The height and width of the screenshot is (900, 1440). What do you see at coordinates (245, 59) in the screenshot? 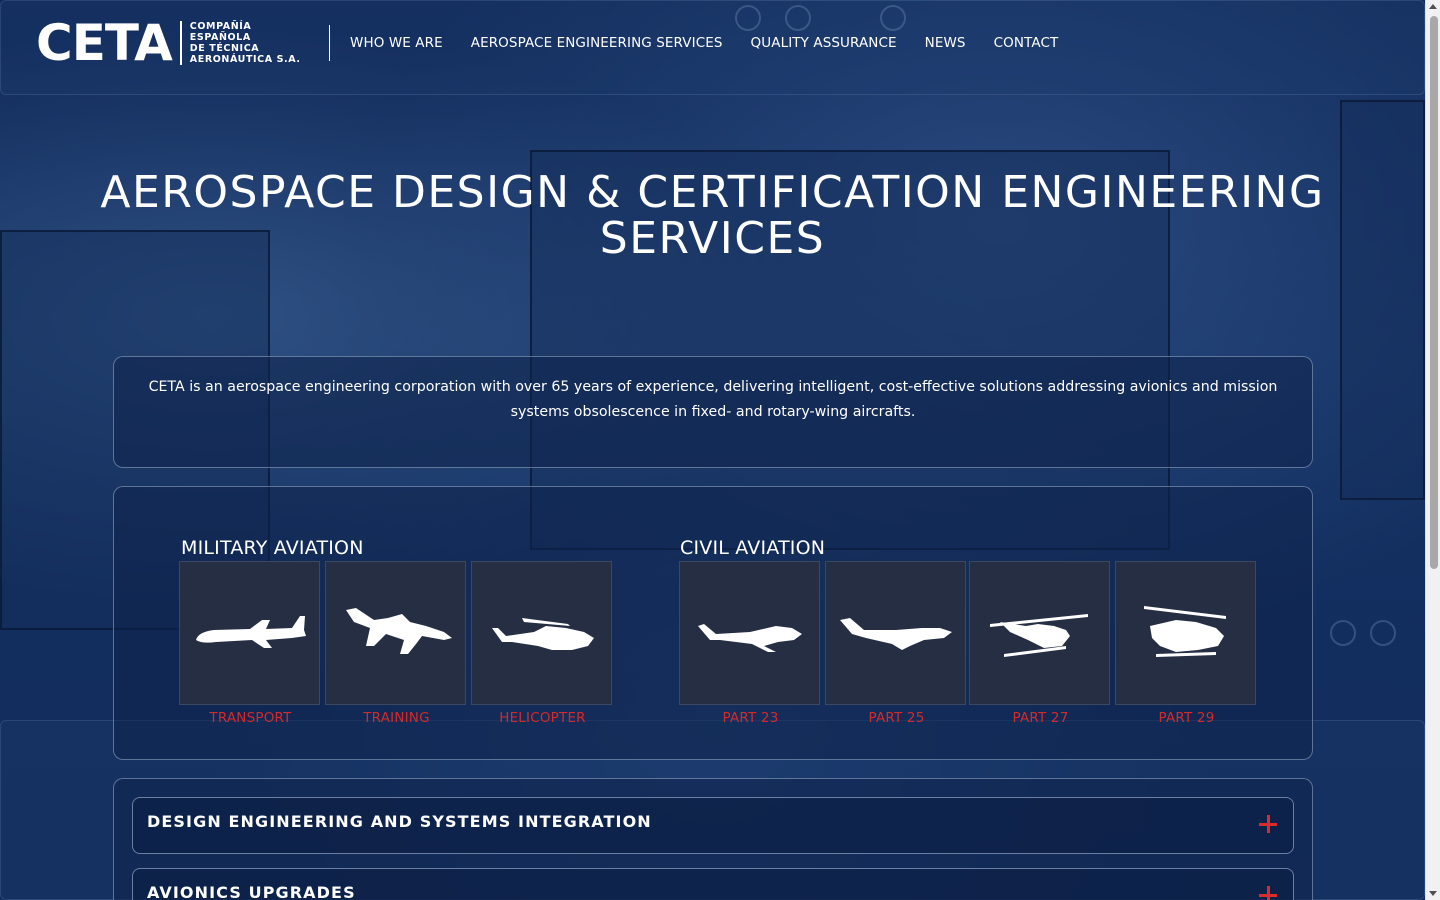
I see `logo-line: AERONÁUTICA S.A.` at bounding box center [245, 59].